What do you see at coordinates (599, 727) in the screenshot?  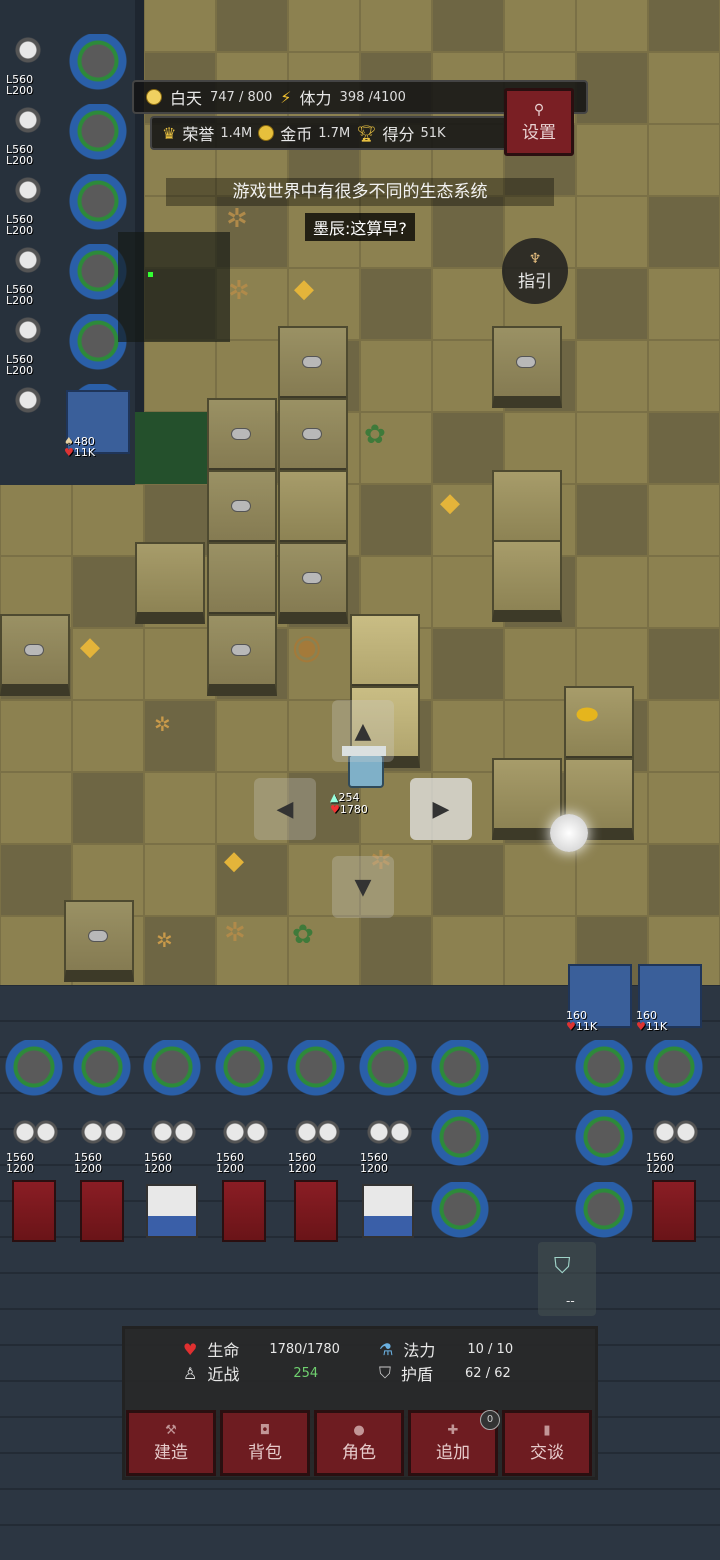 I see `gold-ore-block: ⬬` at bounding box center [599, 727].